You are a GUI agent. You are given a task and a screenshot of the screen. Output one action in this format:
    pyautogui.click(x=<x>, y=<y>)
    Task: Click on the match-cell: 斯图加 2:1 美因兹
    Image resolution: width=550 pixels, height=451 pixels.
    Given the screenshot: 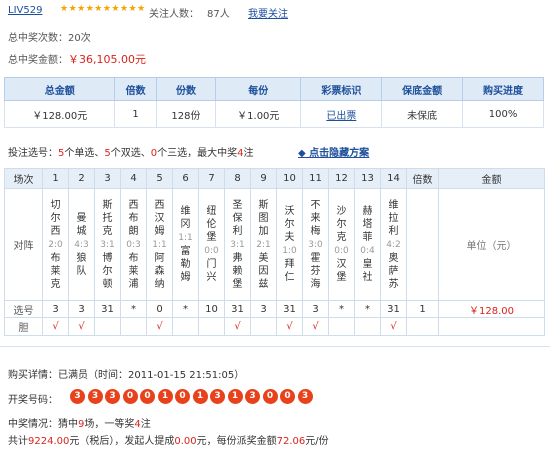 What is the action you would take?
    pyautogui.click(x=263, y=244)
    